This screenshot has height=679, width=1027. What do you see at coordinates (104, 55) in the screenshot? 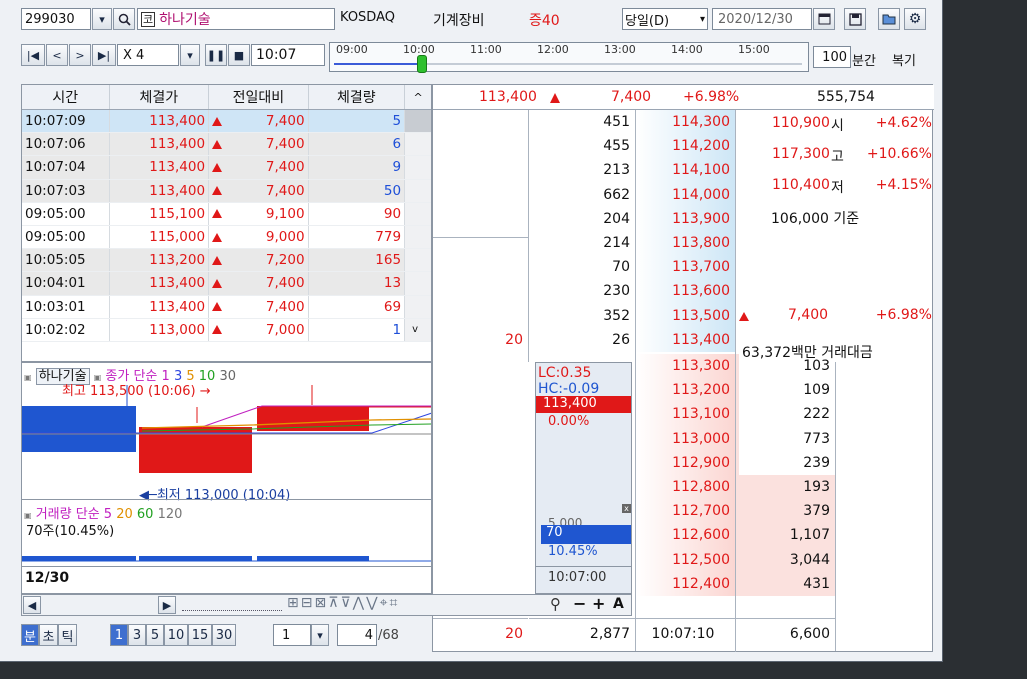
I see `last-button: ▶|` at bounding box center [104, 55].